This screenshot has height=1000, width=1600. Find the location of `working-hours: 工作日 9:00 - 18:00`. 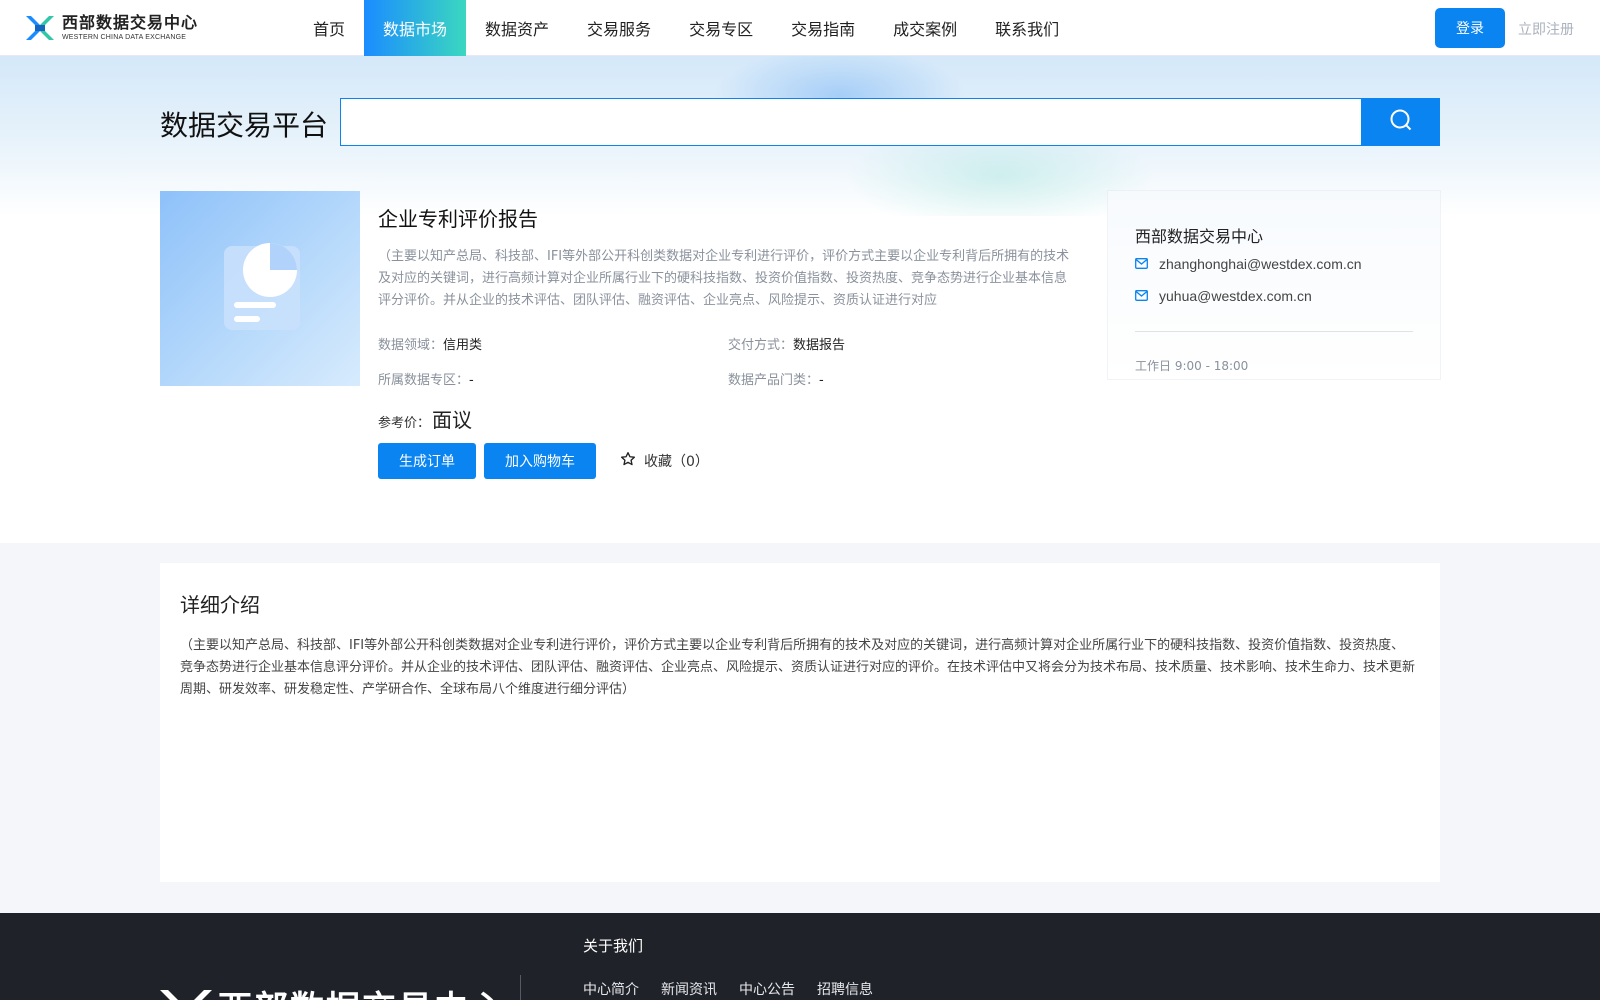

working-hours: 工作日 9:00 - 18:00 is located at coordinates (1192, 366).